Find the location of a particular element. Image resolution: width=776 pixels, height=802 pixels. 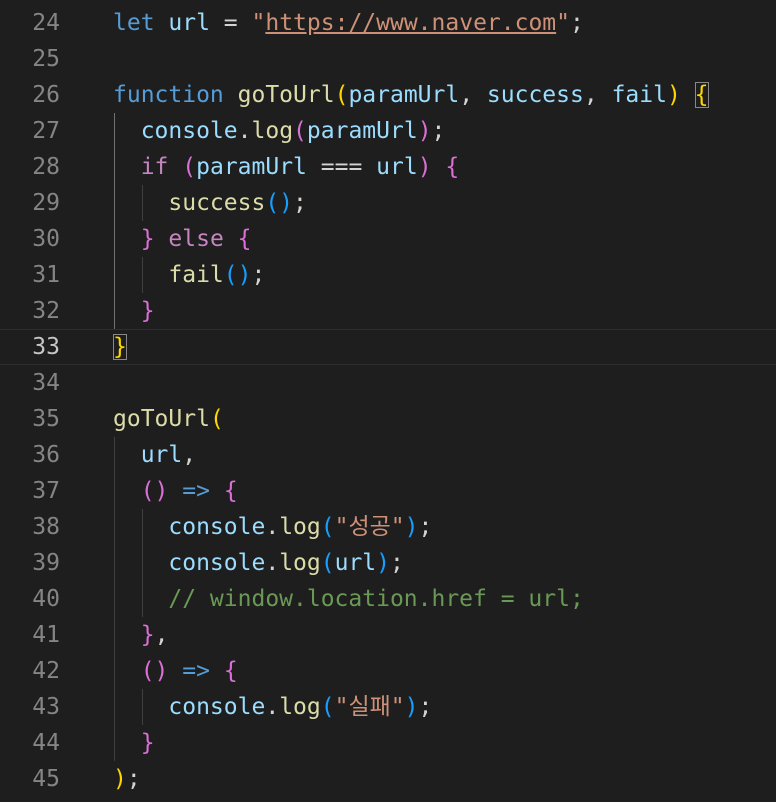

line-code: console.log(paramUrl); is located at coordinates (279, 131).